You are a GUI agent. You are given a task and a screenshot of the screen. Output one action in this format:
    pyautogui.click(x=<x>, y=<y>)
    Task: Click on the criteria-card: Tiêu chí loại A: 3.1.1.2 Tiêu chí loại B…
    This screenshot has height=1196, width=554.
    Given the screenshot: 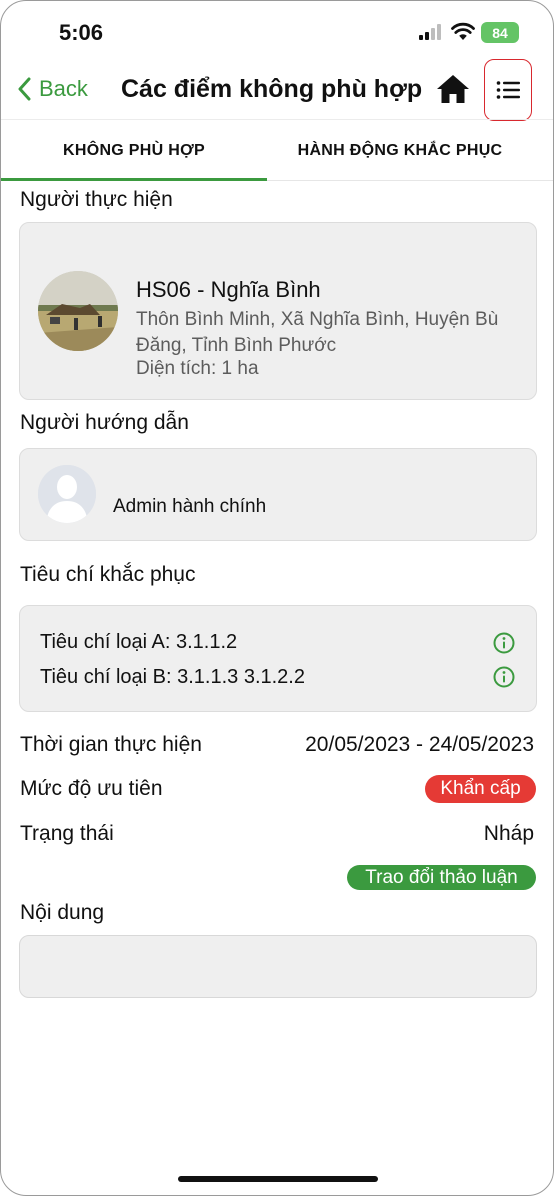 What is the action you would take?
    pyautogui.click(x=278, y=658)
    